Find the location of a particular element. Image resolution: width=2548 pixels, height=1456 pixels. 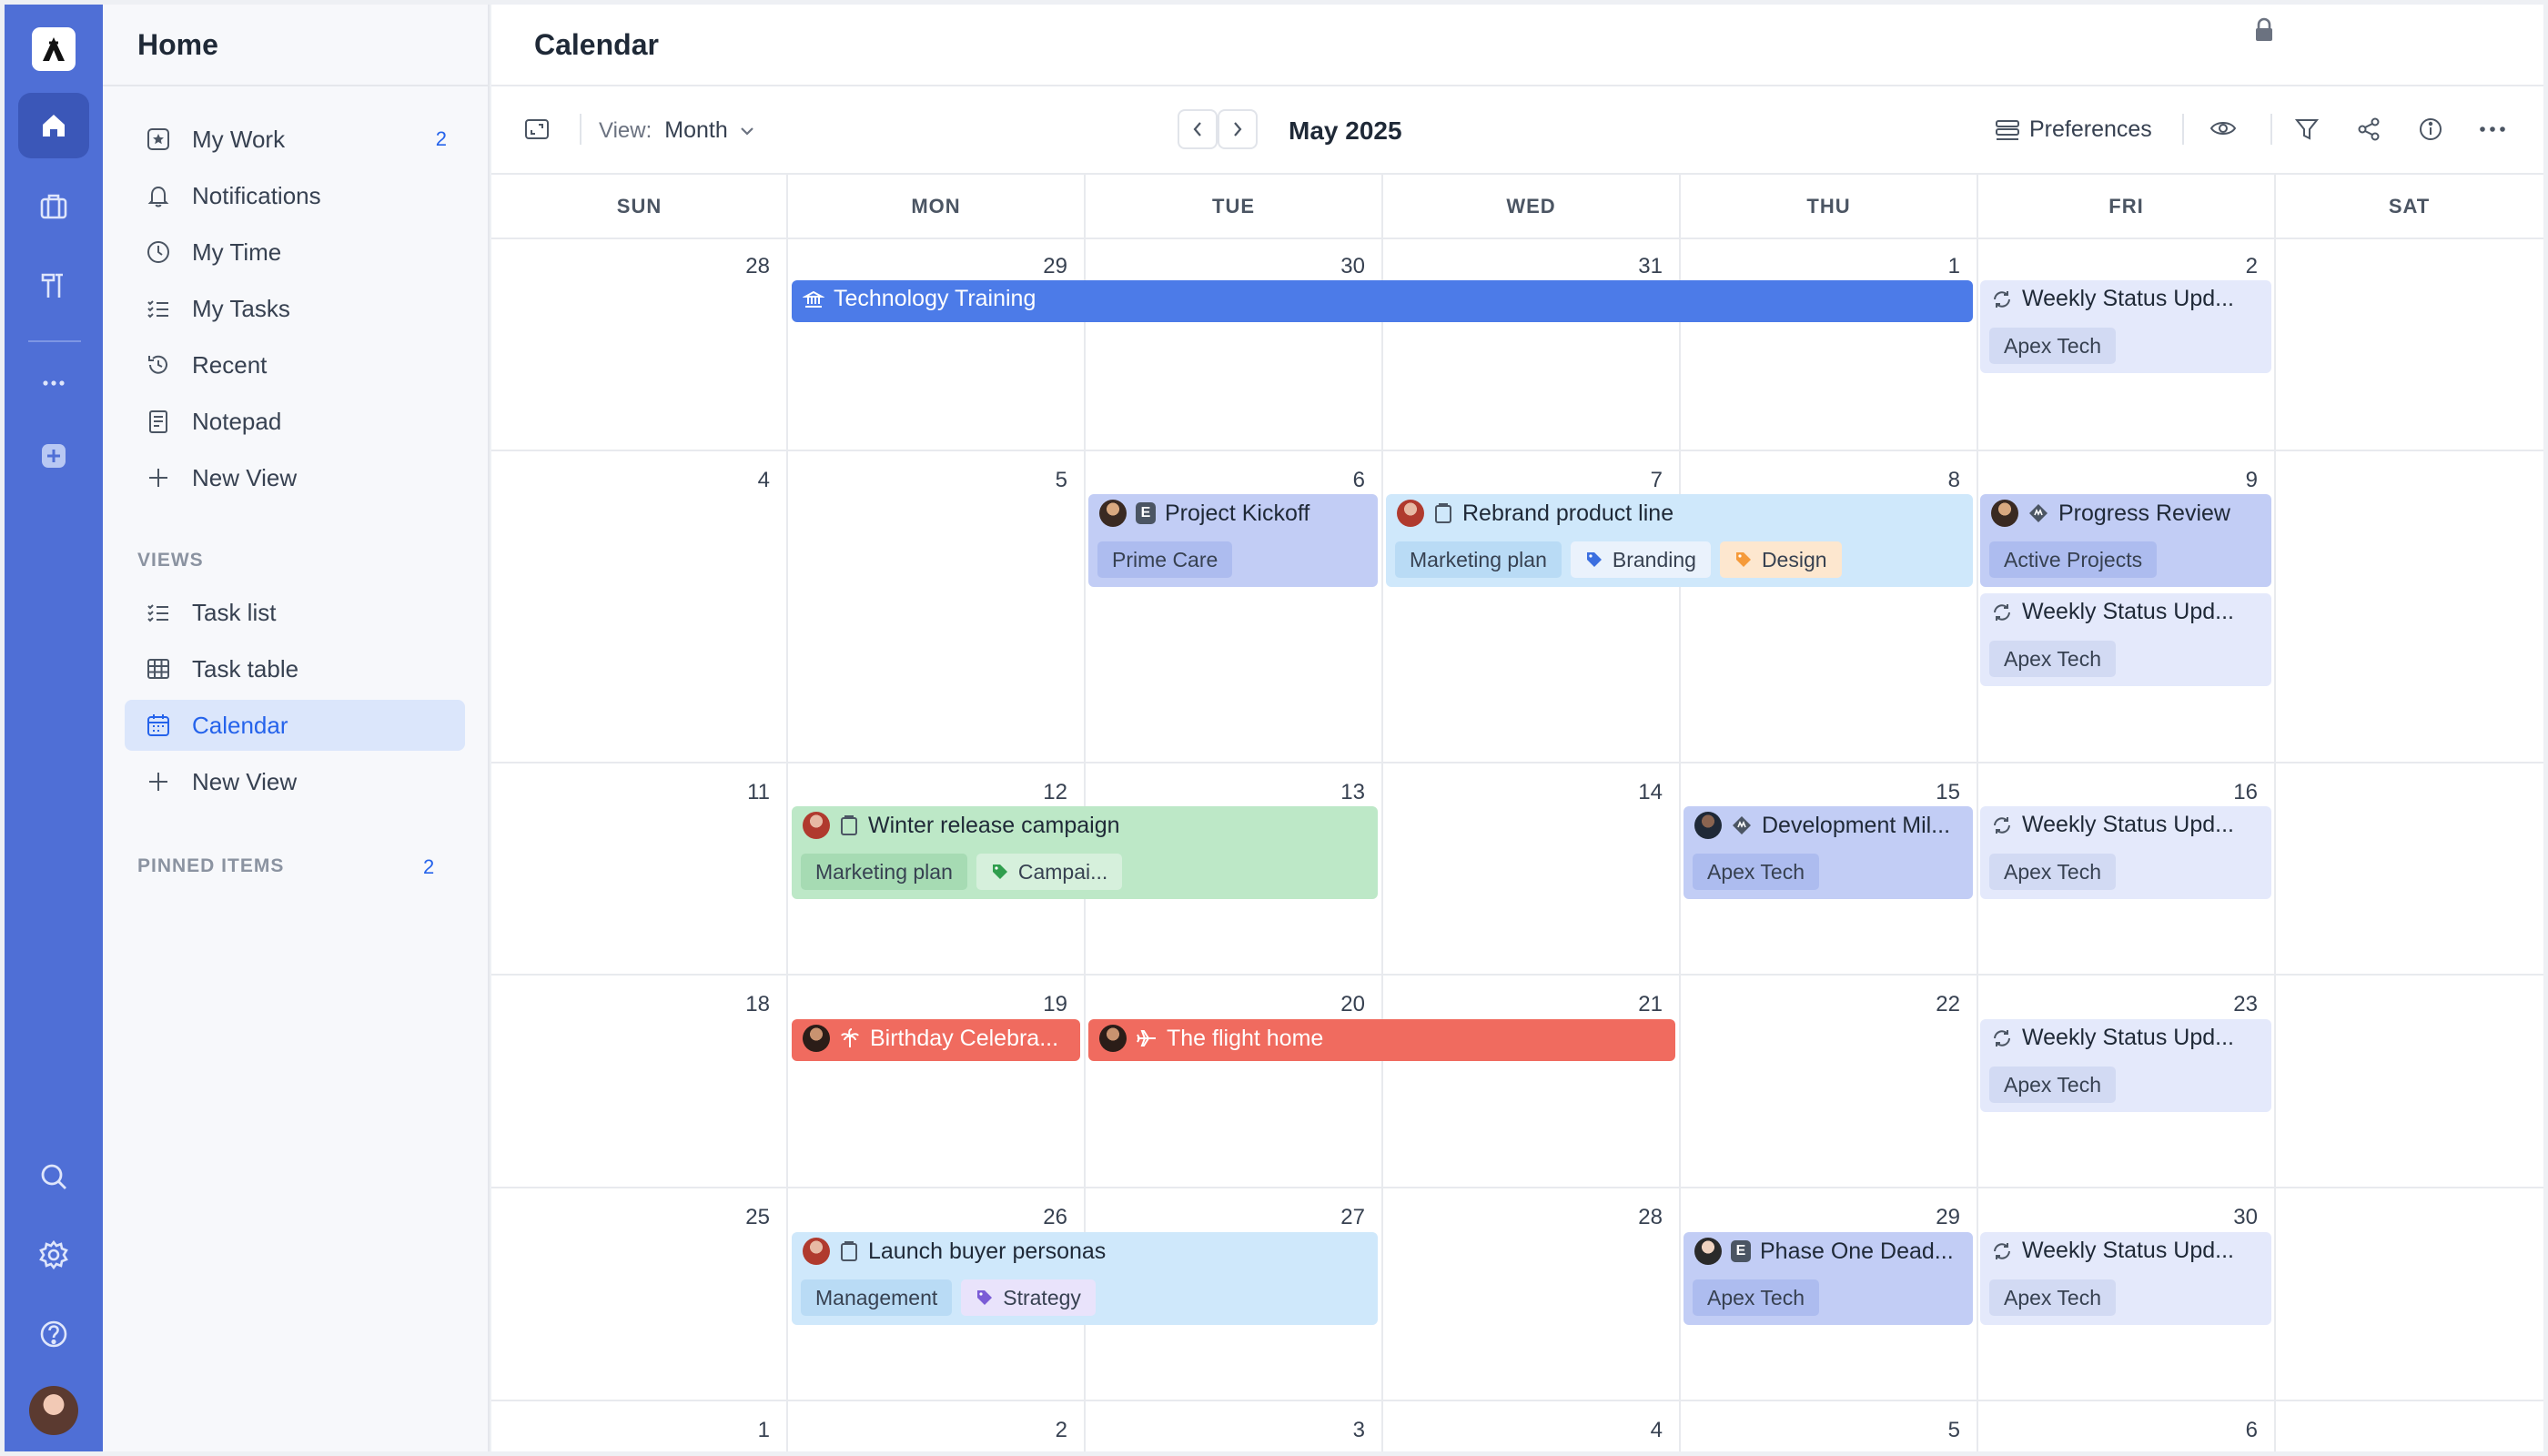

star-box-icon is located at coordinates (158, 139).